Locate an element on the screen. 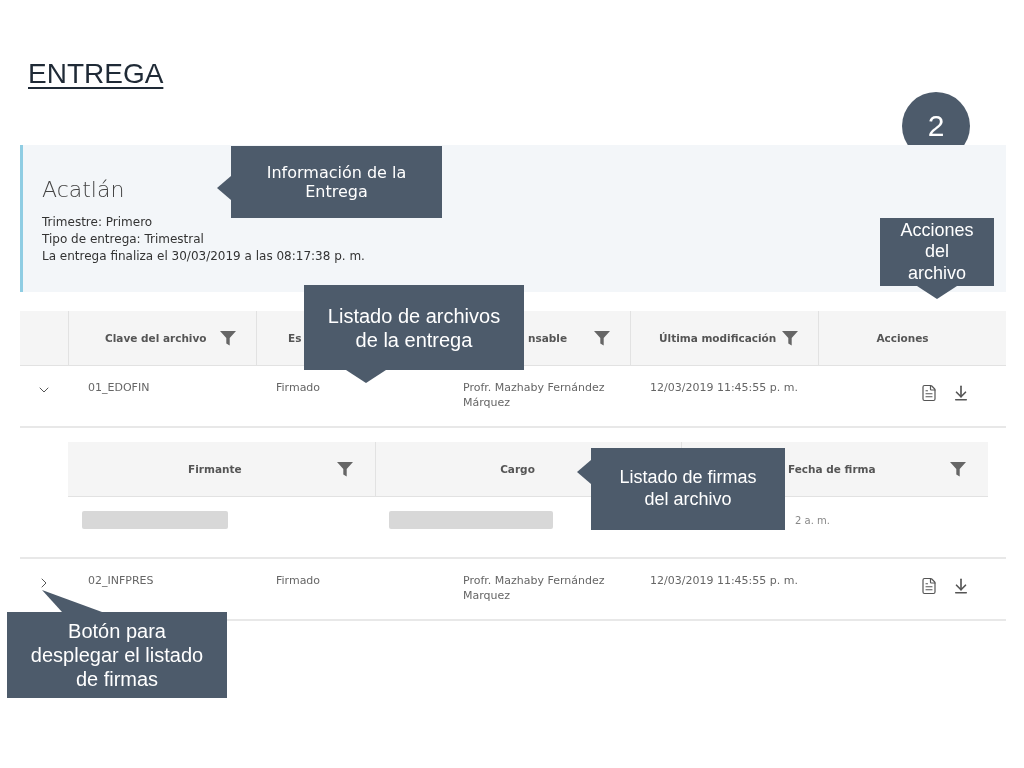  table-cell-text: 01_EDOFIN is located at coordinates (119, 387).